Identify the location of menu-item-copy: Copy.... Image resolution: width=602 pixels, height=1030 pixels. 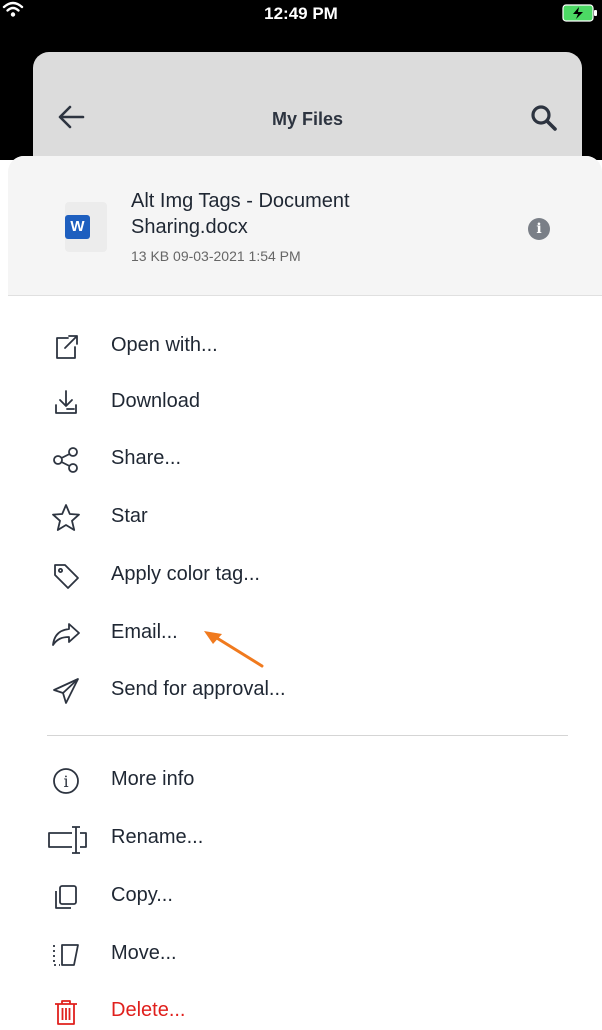
(305, 897).